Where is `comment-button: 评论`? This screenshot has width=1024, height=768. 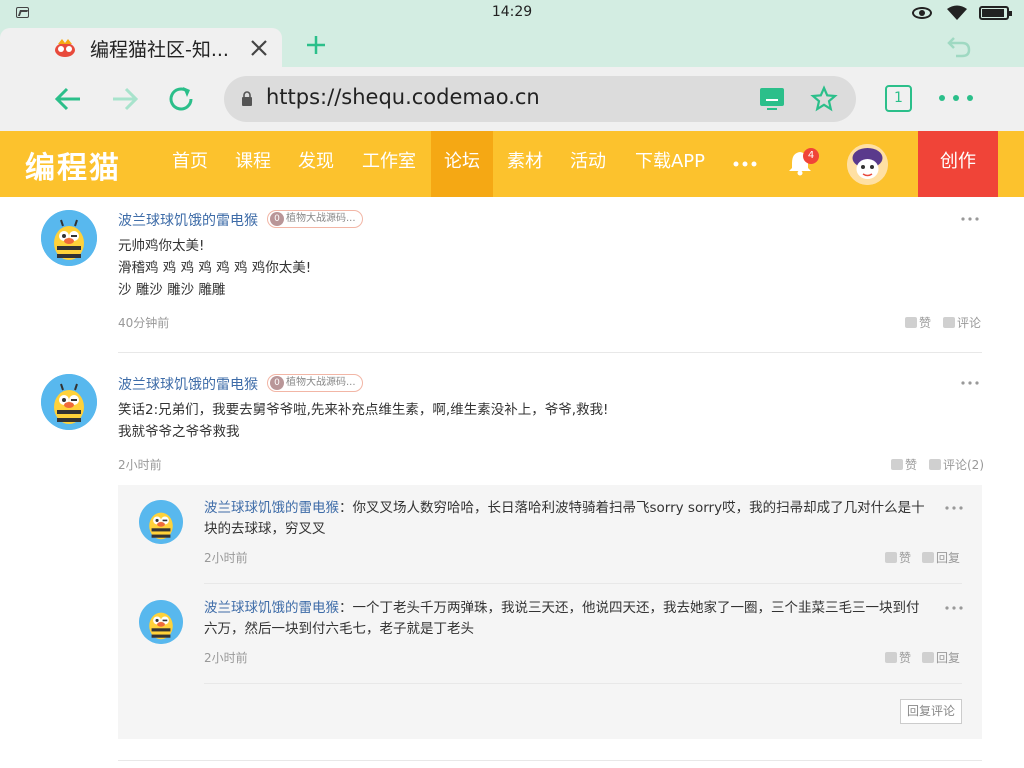 comment-button: 评论 is located at coordinates (962, 322).